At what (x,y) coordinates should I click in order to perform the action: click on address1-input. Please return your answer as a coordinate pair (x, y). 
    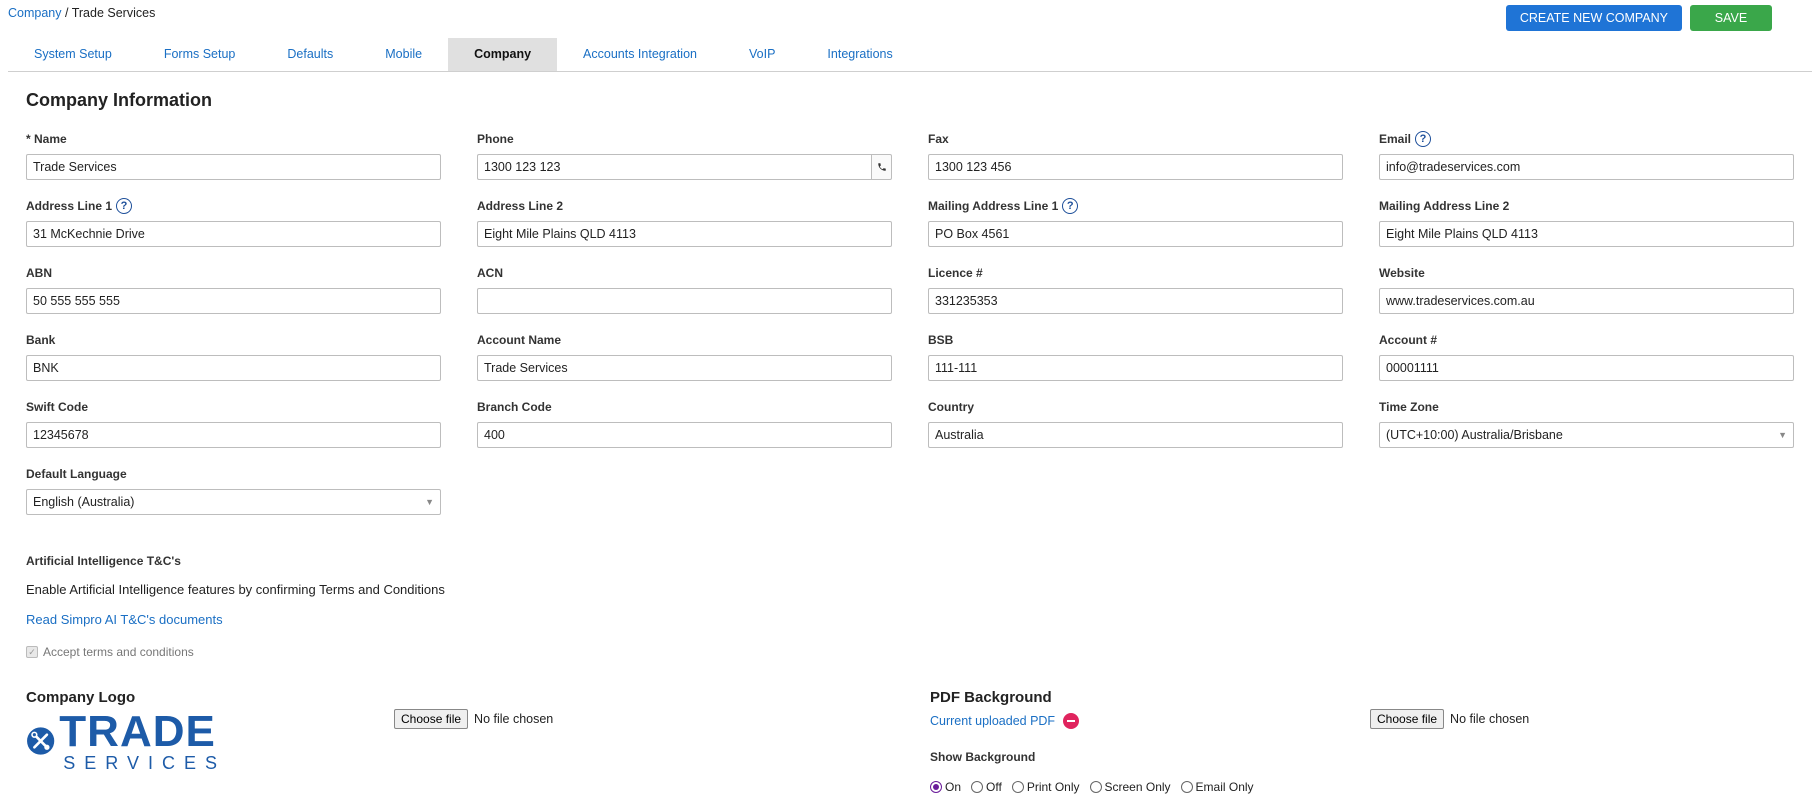
    Looking at the image, I should click on (233, 234).